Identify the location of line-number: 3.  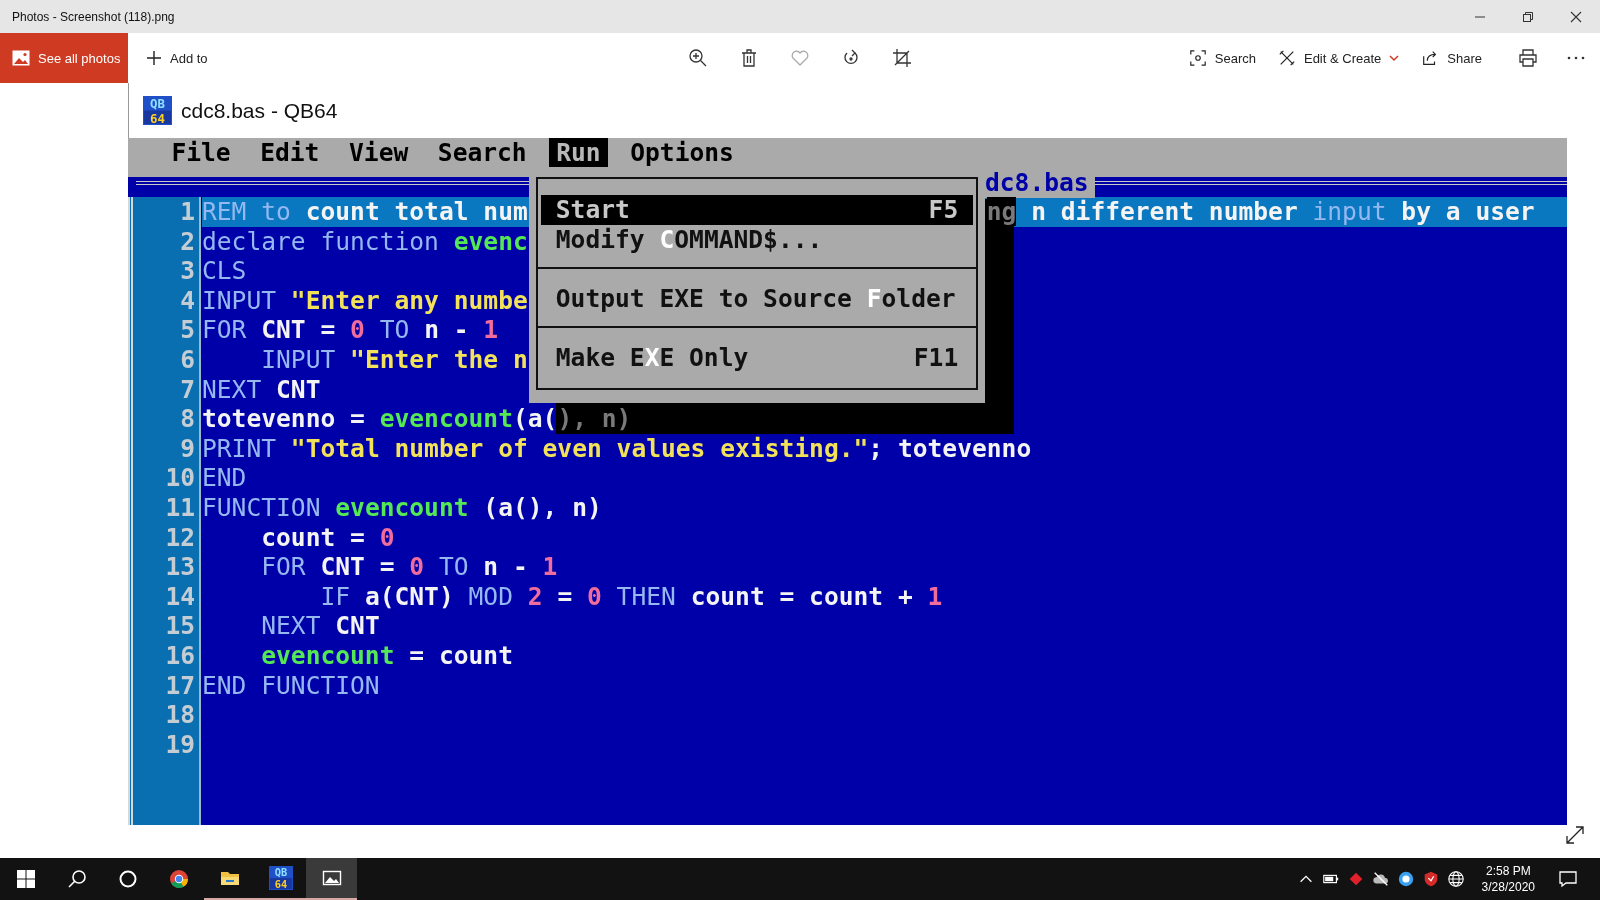
(187, 271).